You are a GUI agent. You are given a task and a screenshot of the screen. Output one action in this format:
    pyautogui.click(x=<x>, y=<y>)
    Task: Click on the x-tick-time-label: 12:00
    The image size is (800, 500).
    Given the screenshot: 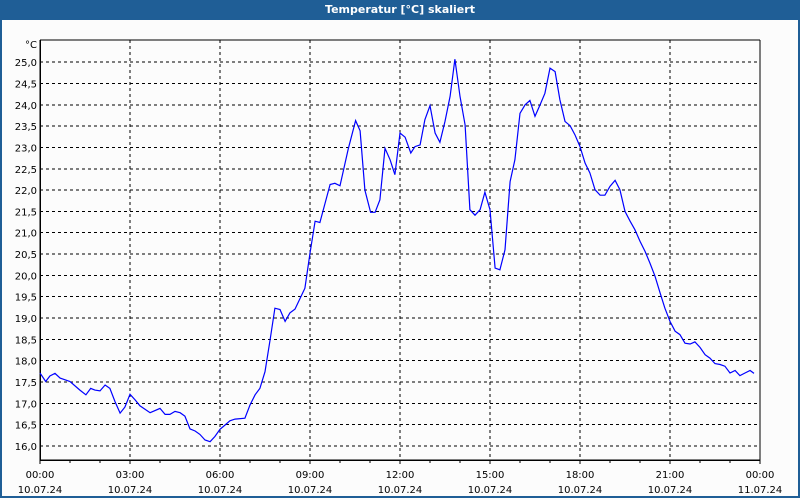 What is the action you would take?
    pyautogui.click(x=400, y=475)
    